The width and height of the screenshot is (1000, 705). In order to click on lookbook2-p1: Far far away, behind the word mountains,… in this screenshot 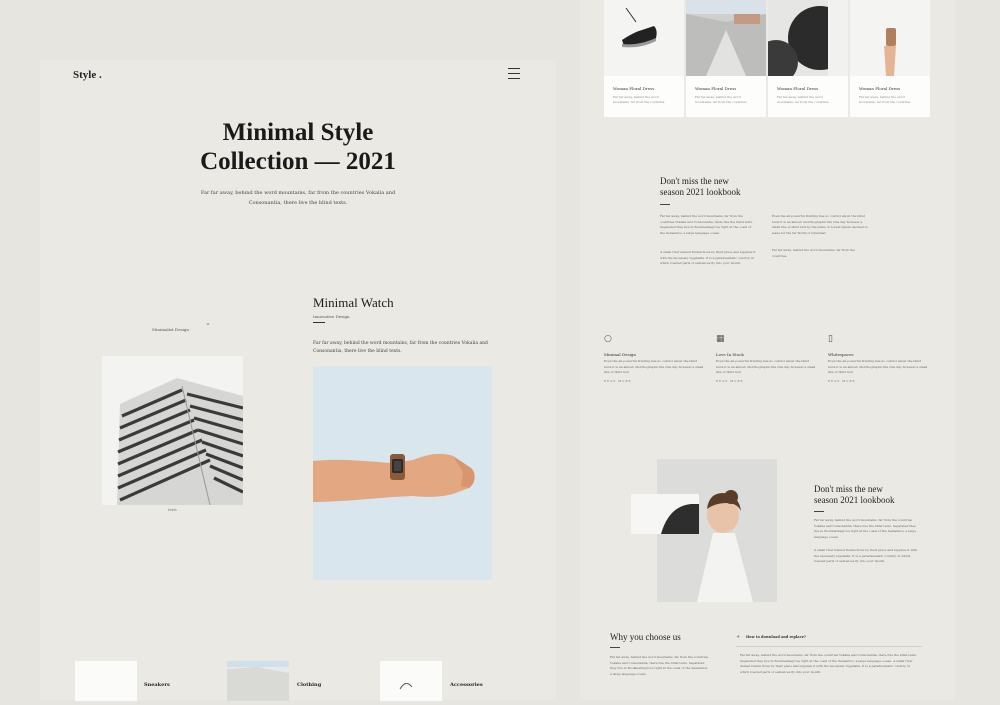, I will do `click(865, 528)`.